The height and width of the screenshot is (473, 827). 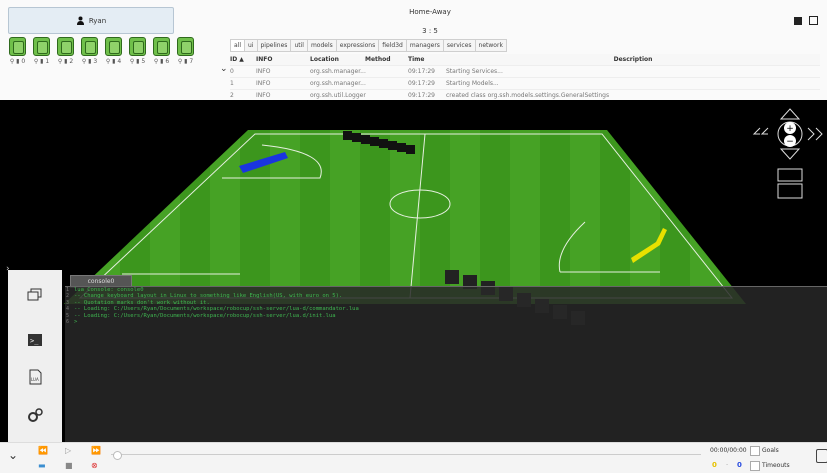 What do you see at coordinates (821, 456) in the screenshot?
I see `detach-window-icon` at bounding box center [821, 456].